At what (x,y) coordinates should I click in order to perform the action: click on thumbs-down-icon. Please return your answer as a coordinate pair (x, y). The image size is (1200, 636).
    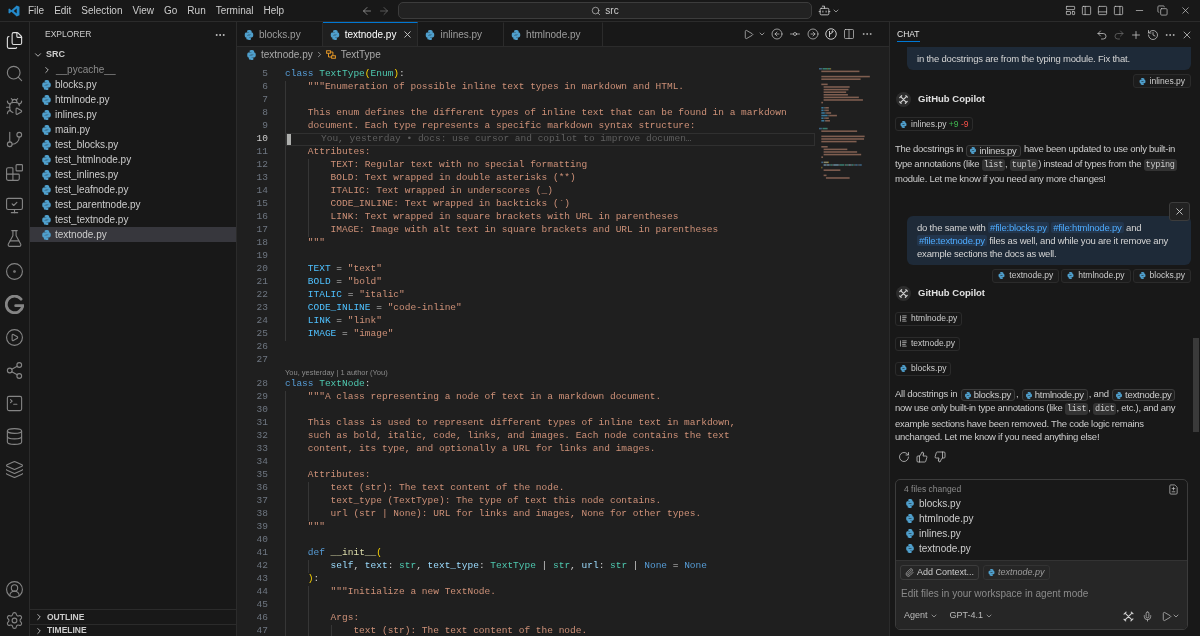
    Looking at the image, I should click on (940, 456).